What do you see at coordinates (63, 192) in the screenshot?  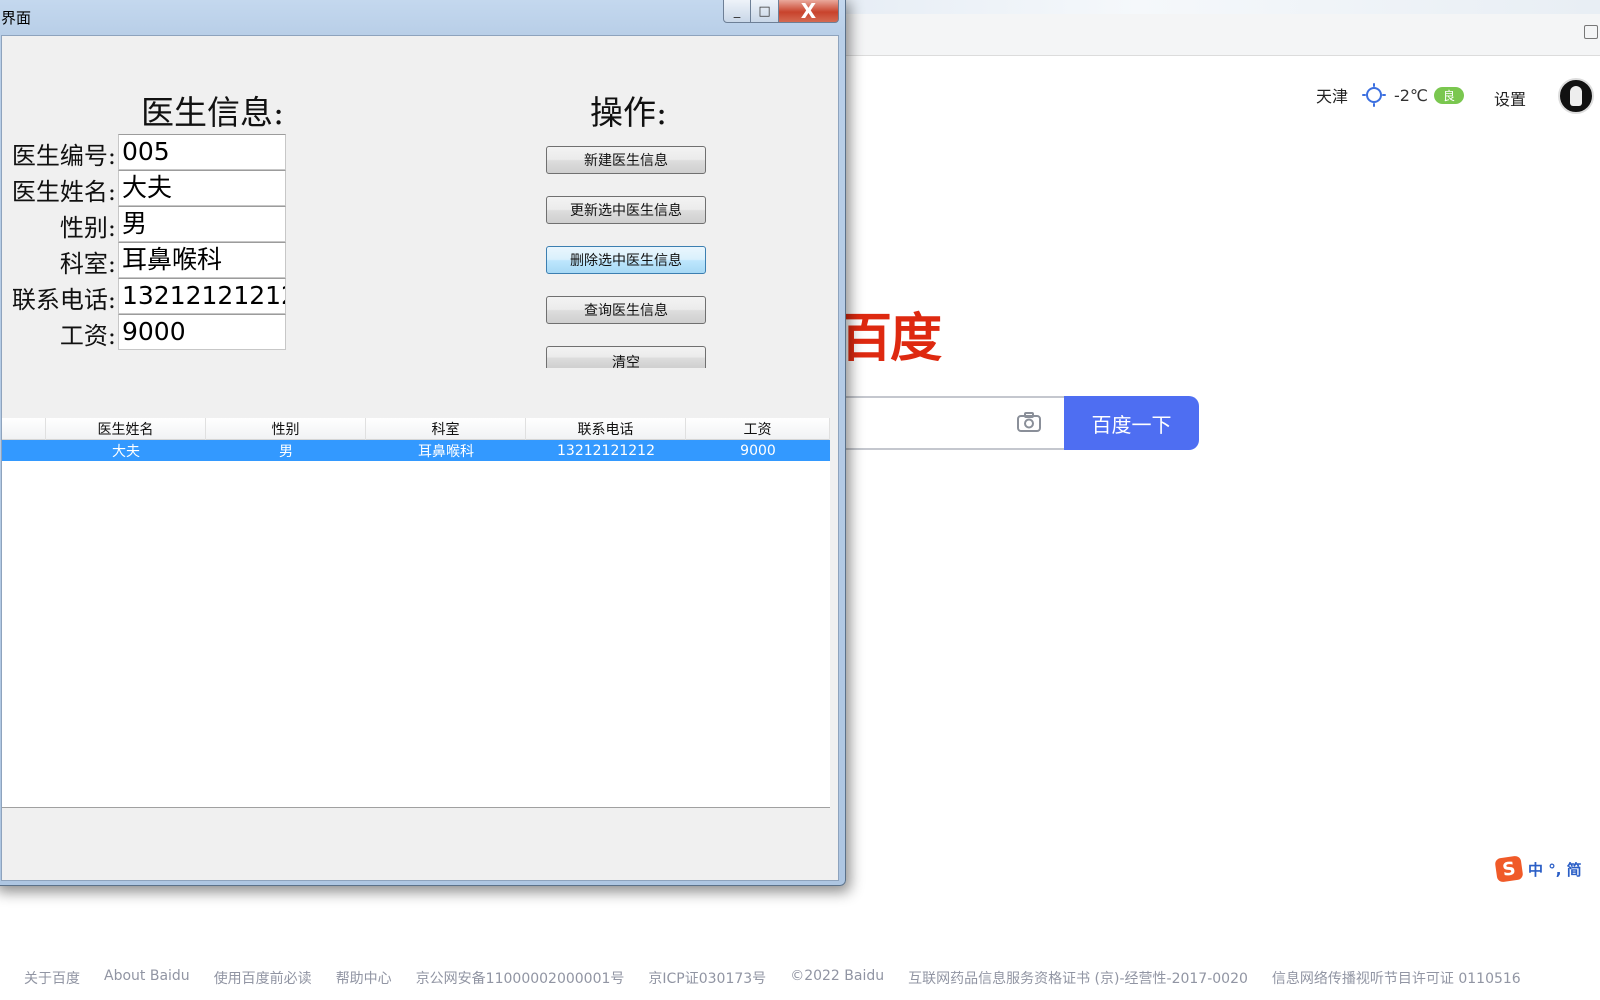 I see `doctor-name-label: 医生姓名:` at bounding box center [63, 192].